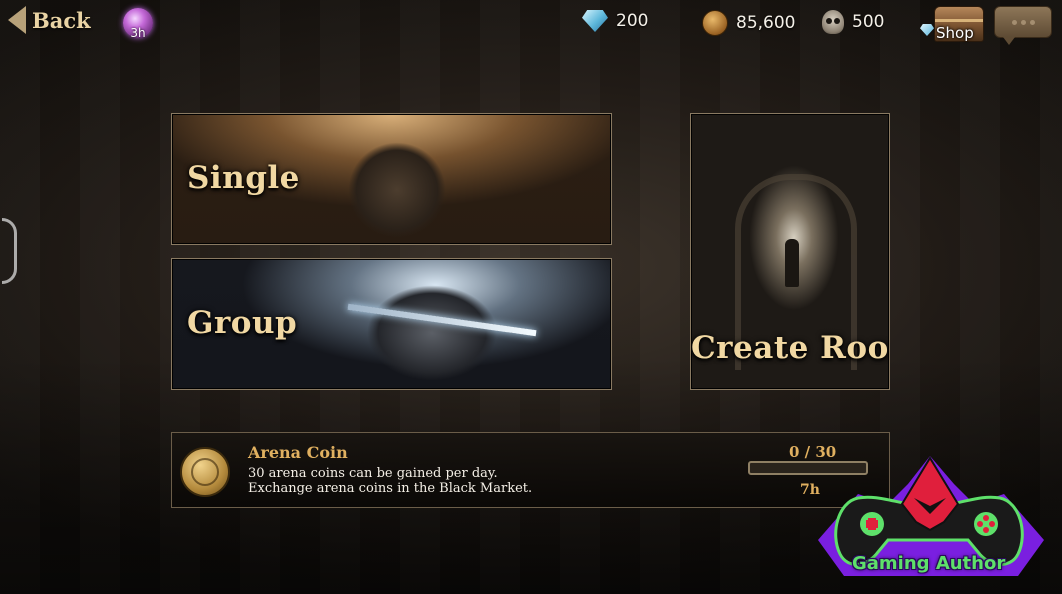 Image resolution: width=1062 pixels, height=594 pixels. I want to click on single-mode-button: Single, so click(391, 179).